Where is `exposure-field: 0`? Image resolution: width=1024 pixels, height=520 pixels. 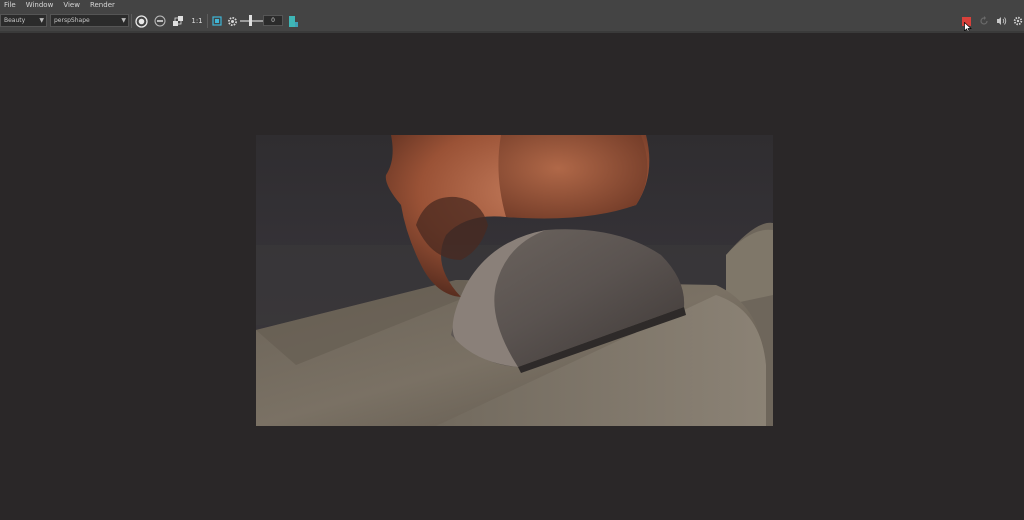
exposure-field: 0 is located at coordinates (273, 20).